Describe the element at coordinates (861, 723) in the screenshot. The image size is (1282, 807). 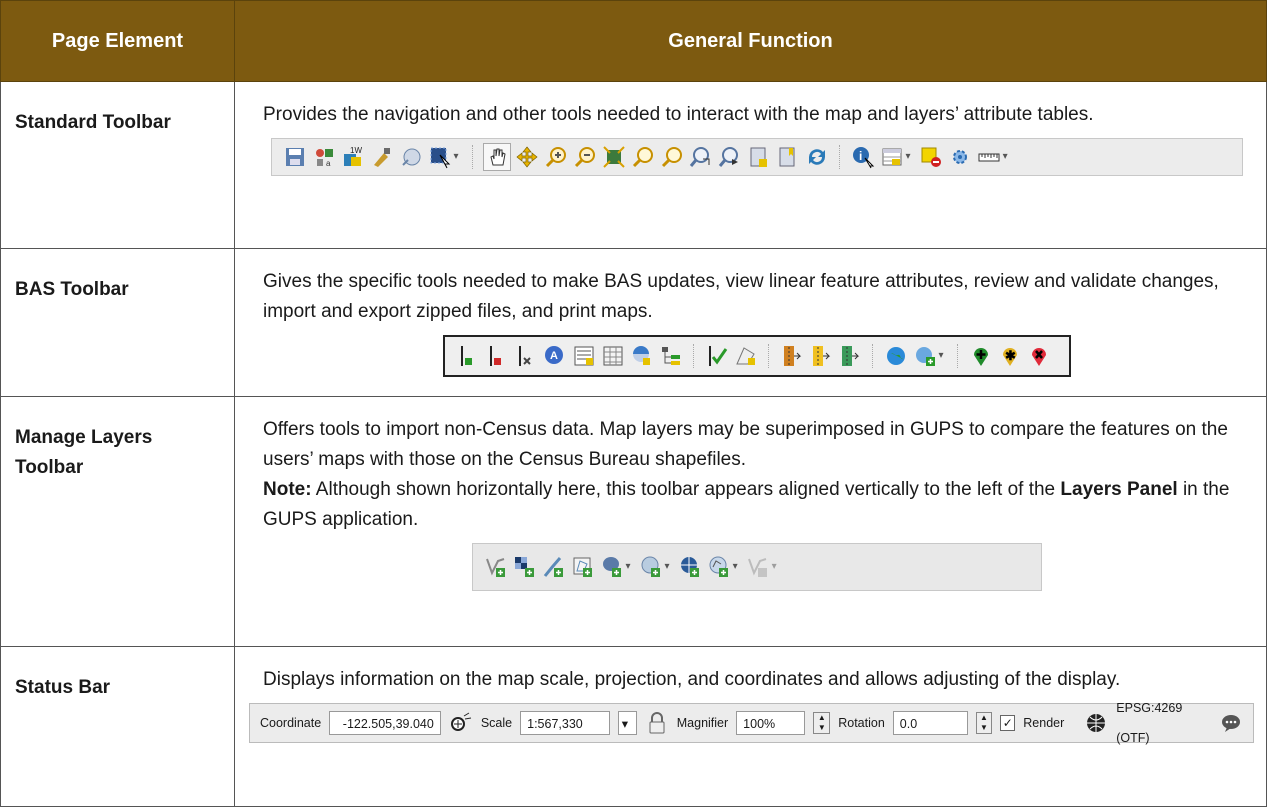
I see `rotation-label: Rotation` at that location.